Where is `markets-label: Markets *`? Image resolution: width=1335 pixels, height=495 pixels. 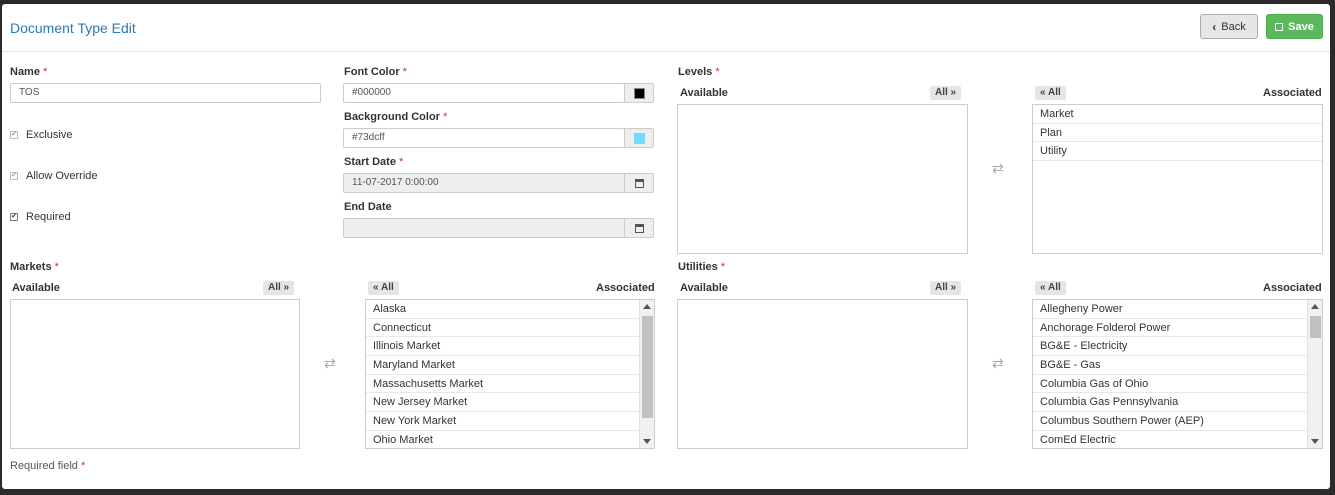
markets-label: Markets * is located at coordinates (34, 267).